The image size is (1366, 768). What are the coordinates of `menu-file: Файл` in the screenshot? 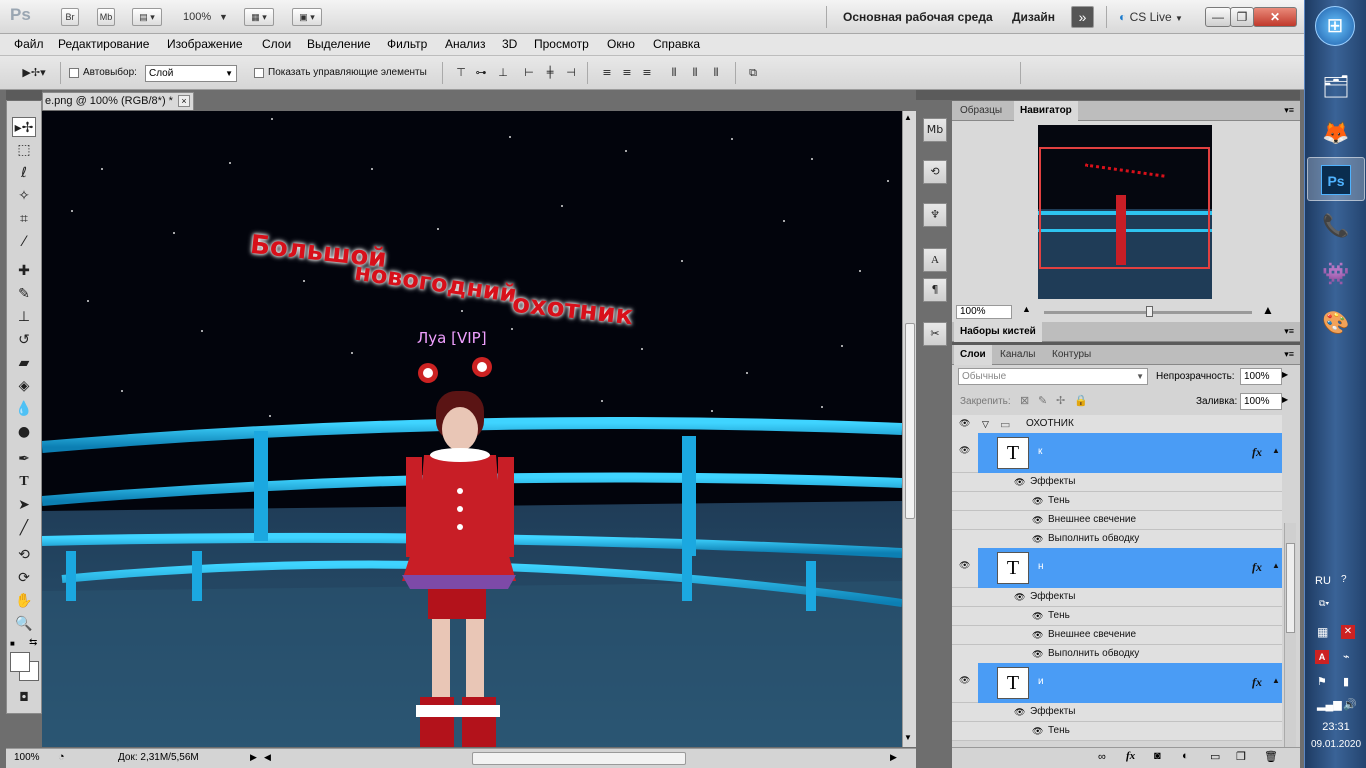 It's located at (29, 44).